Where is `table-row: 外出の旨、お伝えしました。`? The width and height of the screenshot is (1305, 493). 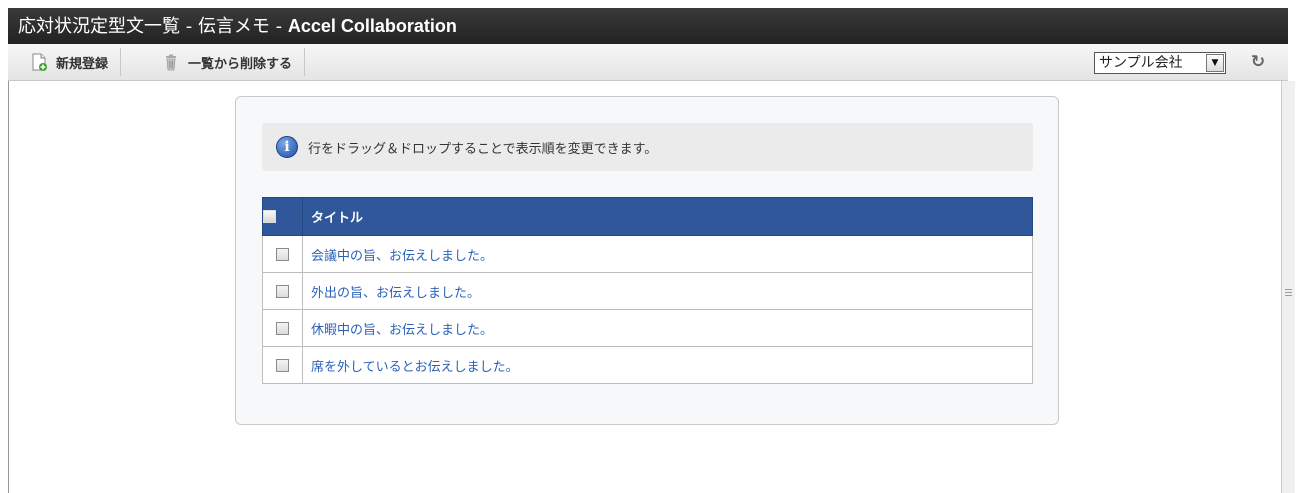
table-row: 外出の旨、お伝えしました。 is located at coordinates (647, 291).